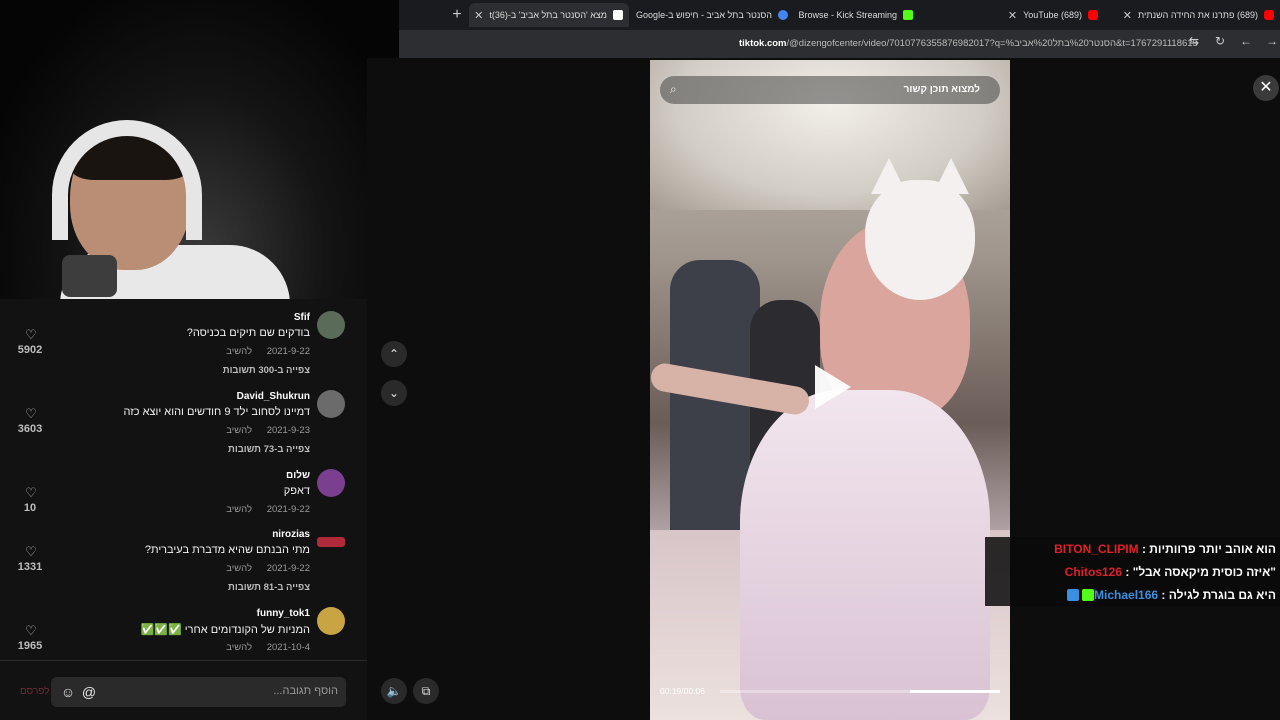  I want to click on post-comment-button: לפרסם, so click(34, 691).